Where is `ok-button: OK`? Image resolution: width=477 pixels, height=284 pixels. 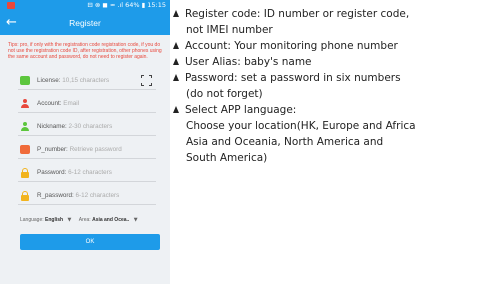 ok-button: OK is located at coordinates (90, 242).